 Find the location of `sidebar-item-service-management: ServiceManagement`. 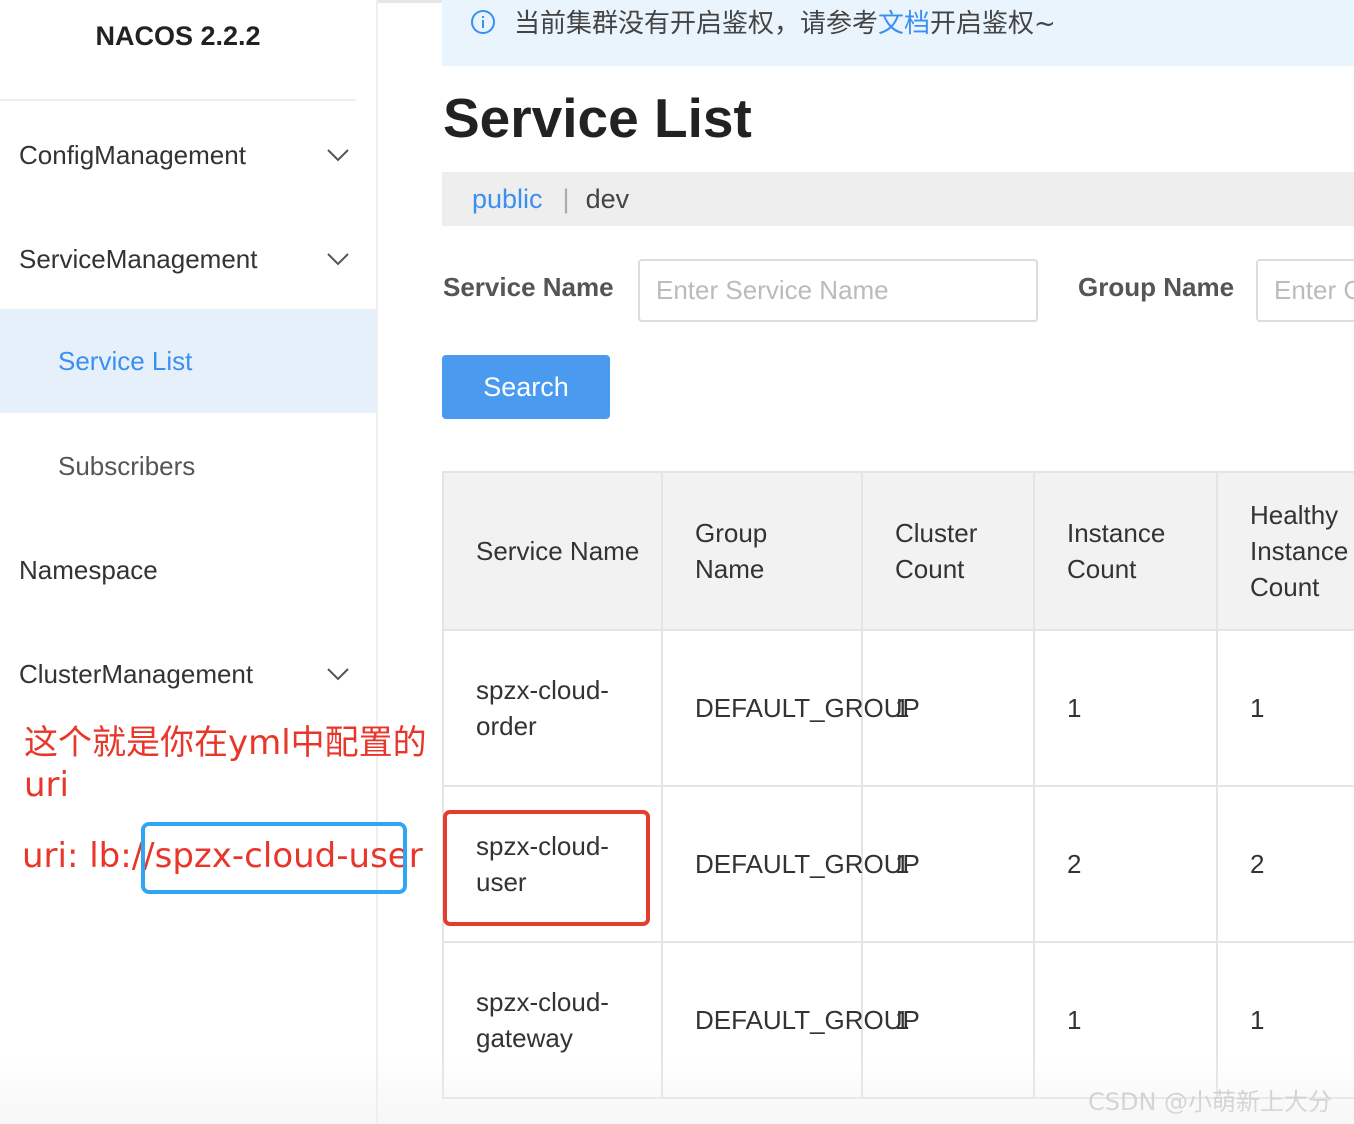

sidebar-item-service-management: ServiceManagement is located at coordinates (188, 259).